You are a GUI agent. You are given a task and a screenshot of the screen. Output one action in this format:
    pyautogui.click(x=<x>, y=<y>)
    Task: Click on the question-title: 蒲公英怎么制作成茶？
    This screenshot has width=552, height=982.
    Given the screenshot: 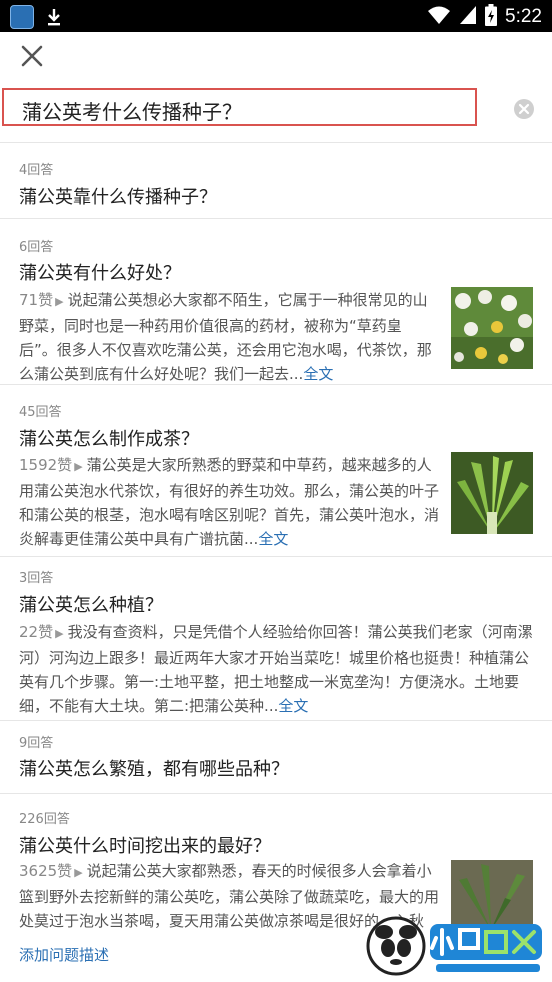 What is the action you would take?
    pyautogui.click(x=109, y=438)
    